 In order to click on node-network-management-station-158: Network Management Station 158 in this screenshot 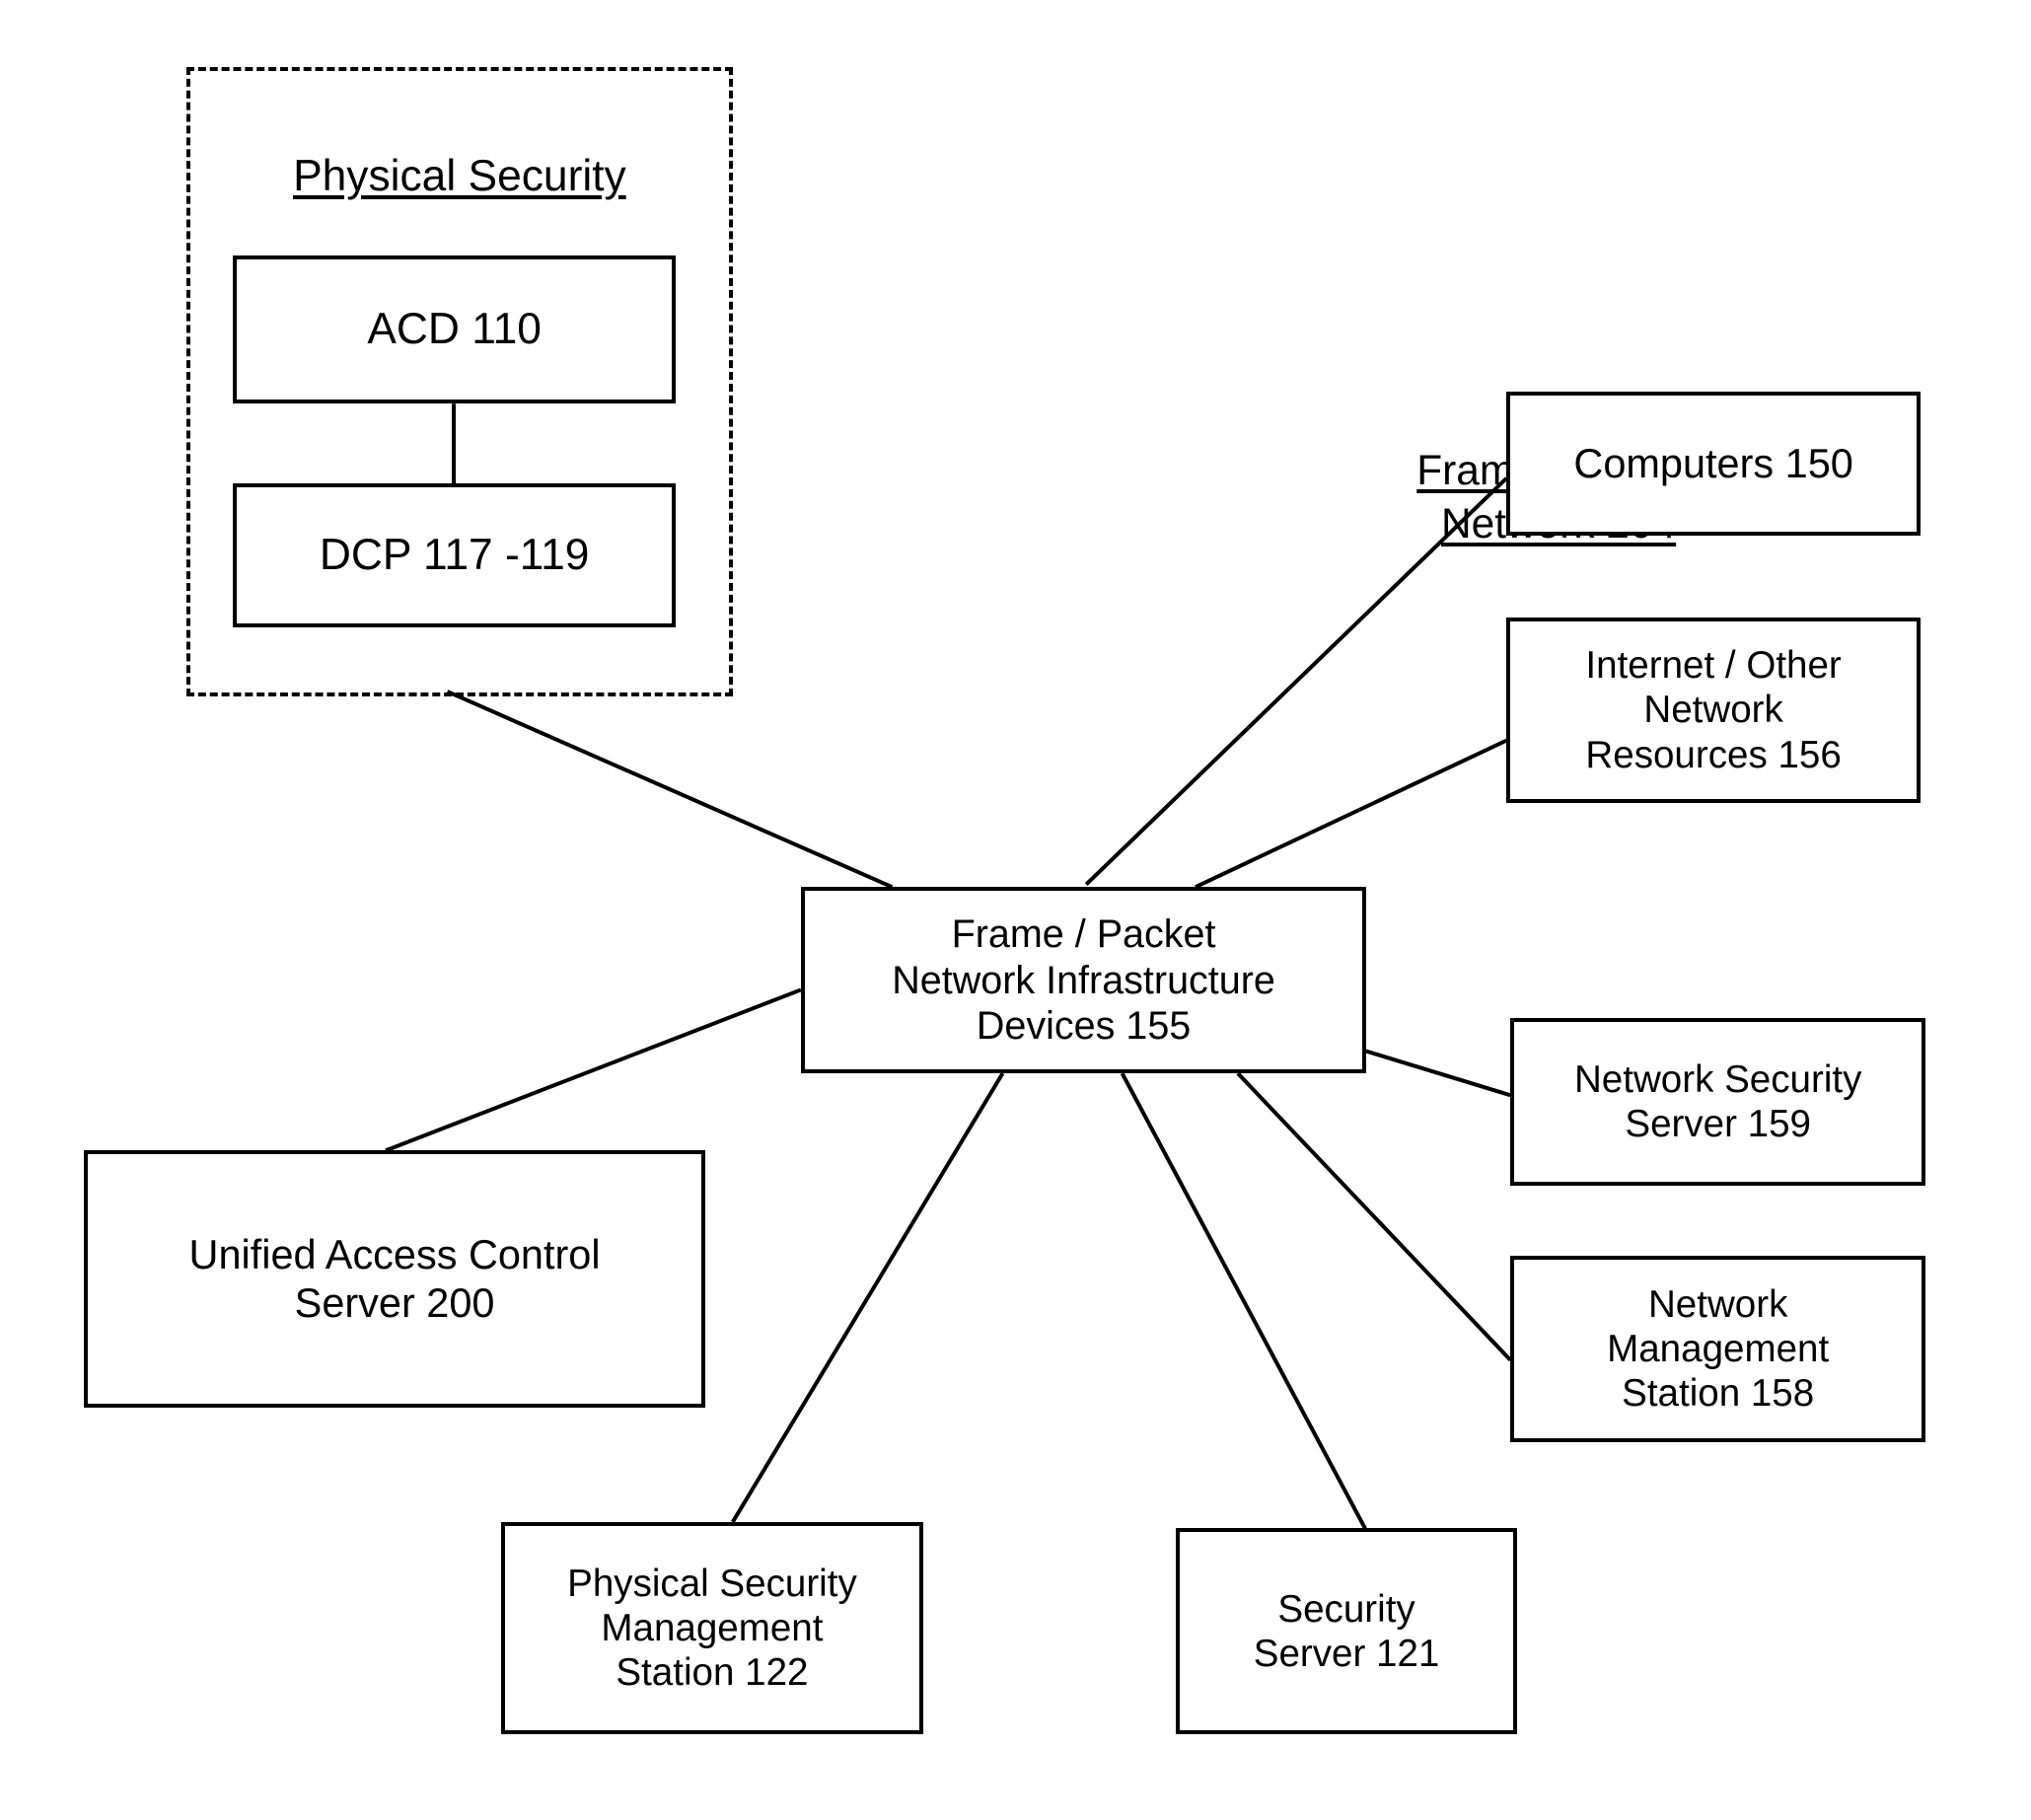, I will do `click(1718, 1349)`.